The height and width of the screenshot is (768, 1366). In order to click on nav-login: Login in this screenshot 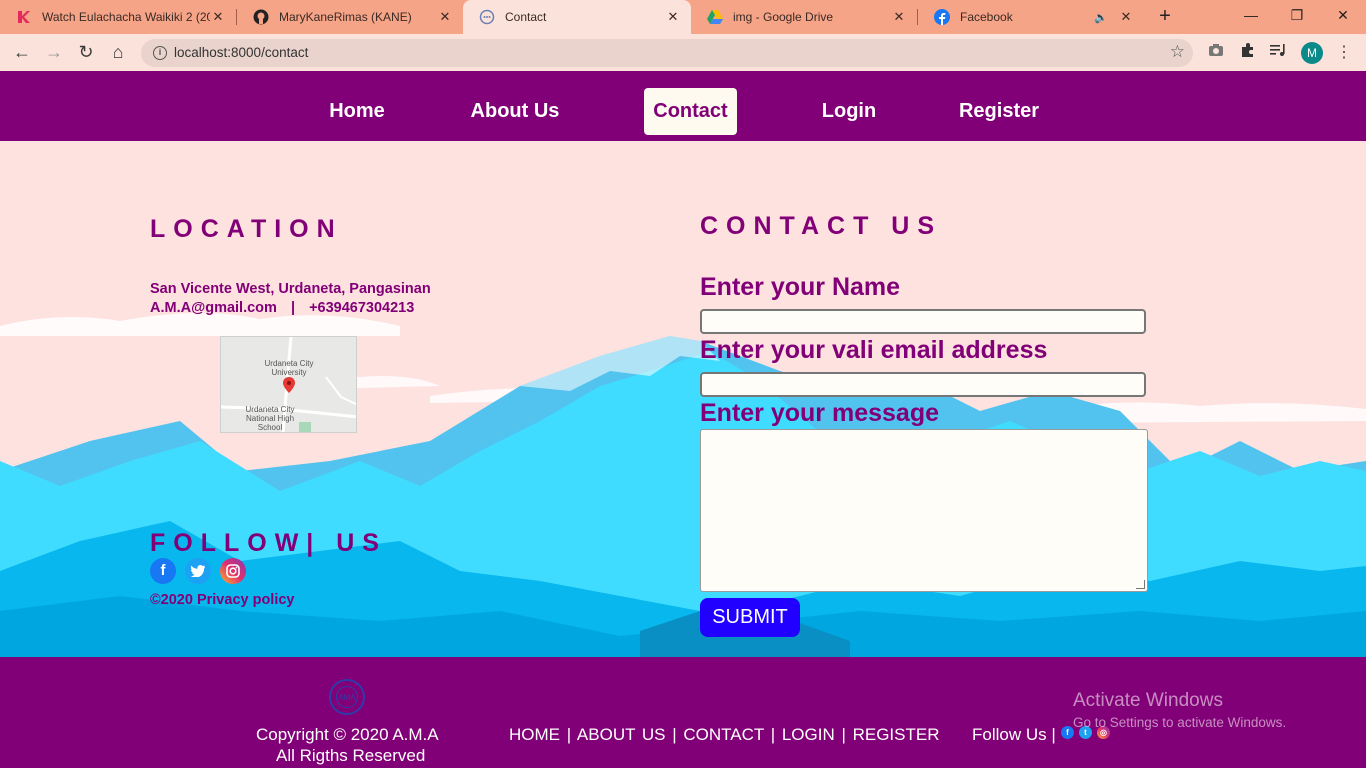, I will do `click(849, 111)`.